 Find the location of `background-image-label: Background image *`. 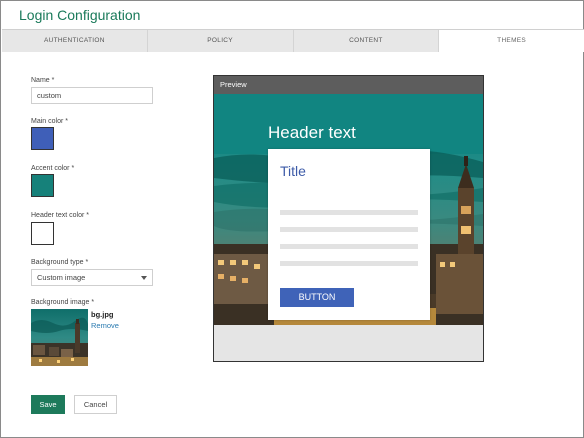

background-image-label: Background image * is located at coordinates (63, 302).